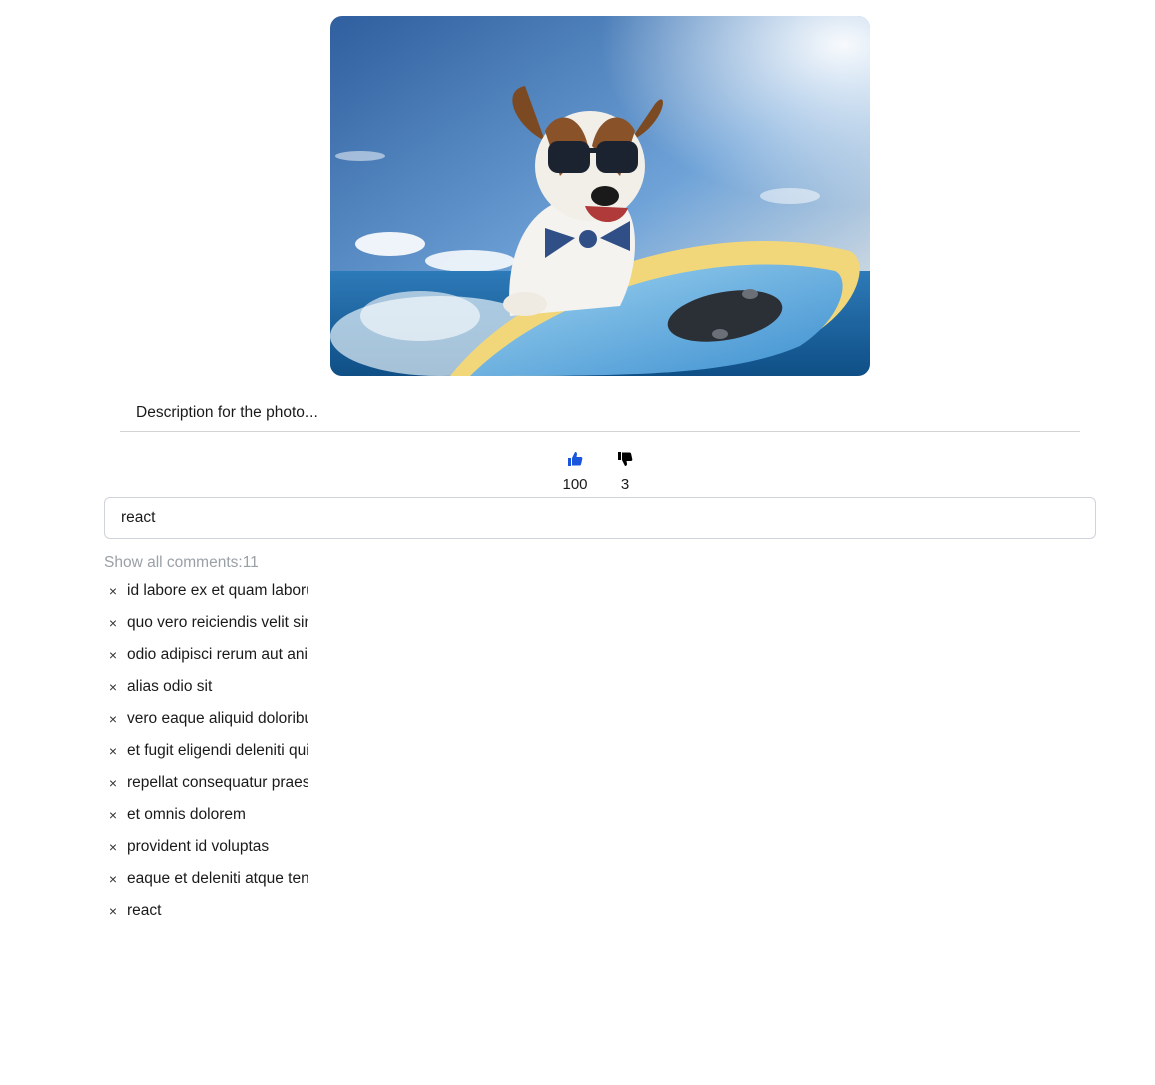  I want to click on comment-item: × eaque et deleniti atque tenetur, so click(206, 879).